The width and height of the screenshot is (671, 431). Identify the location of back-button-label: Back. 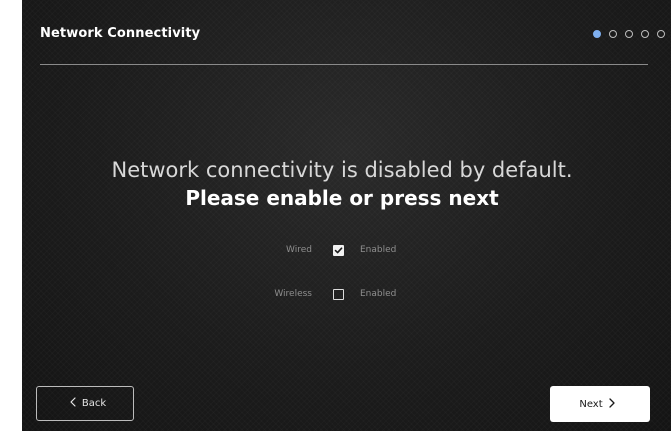
(94, 403).